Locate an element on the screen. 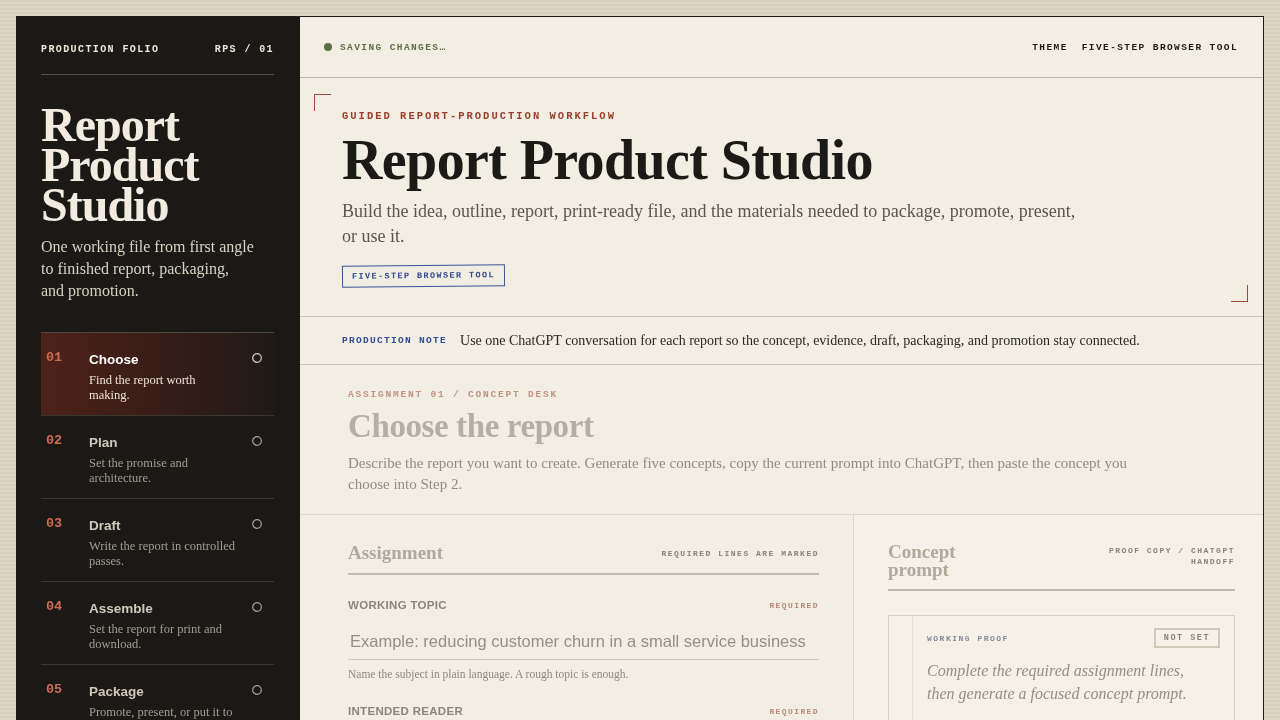 Image resolution: width=1280 pixels, height=720 pixels. step-description: Find the report worth making. is located at coordinates (143, 388).